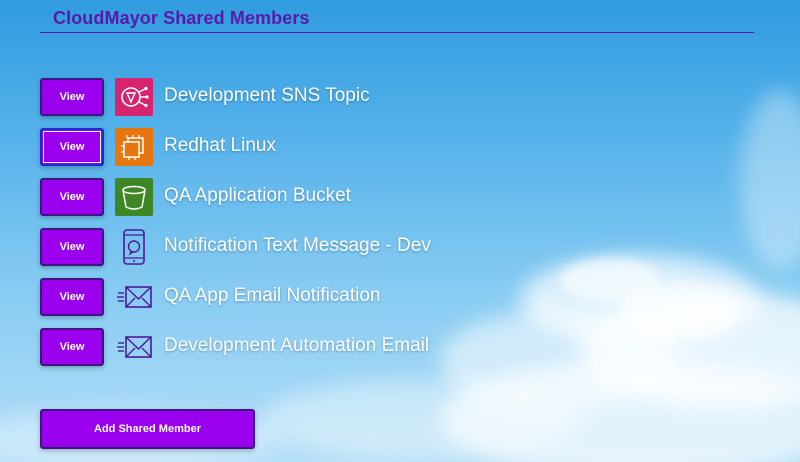 The width and height of the screenshot is (800, 462). What do you see at coordinates (297, 245) in the screenshot?
I see `member-name: Notification Text Message - Dev` at bounding box center [297, 245].